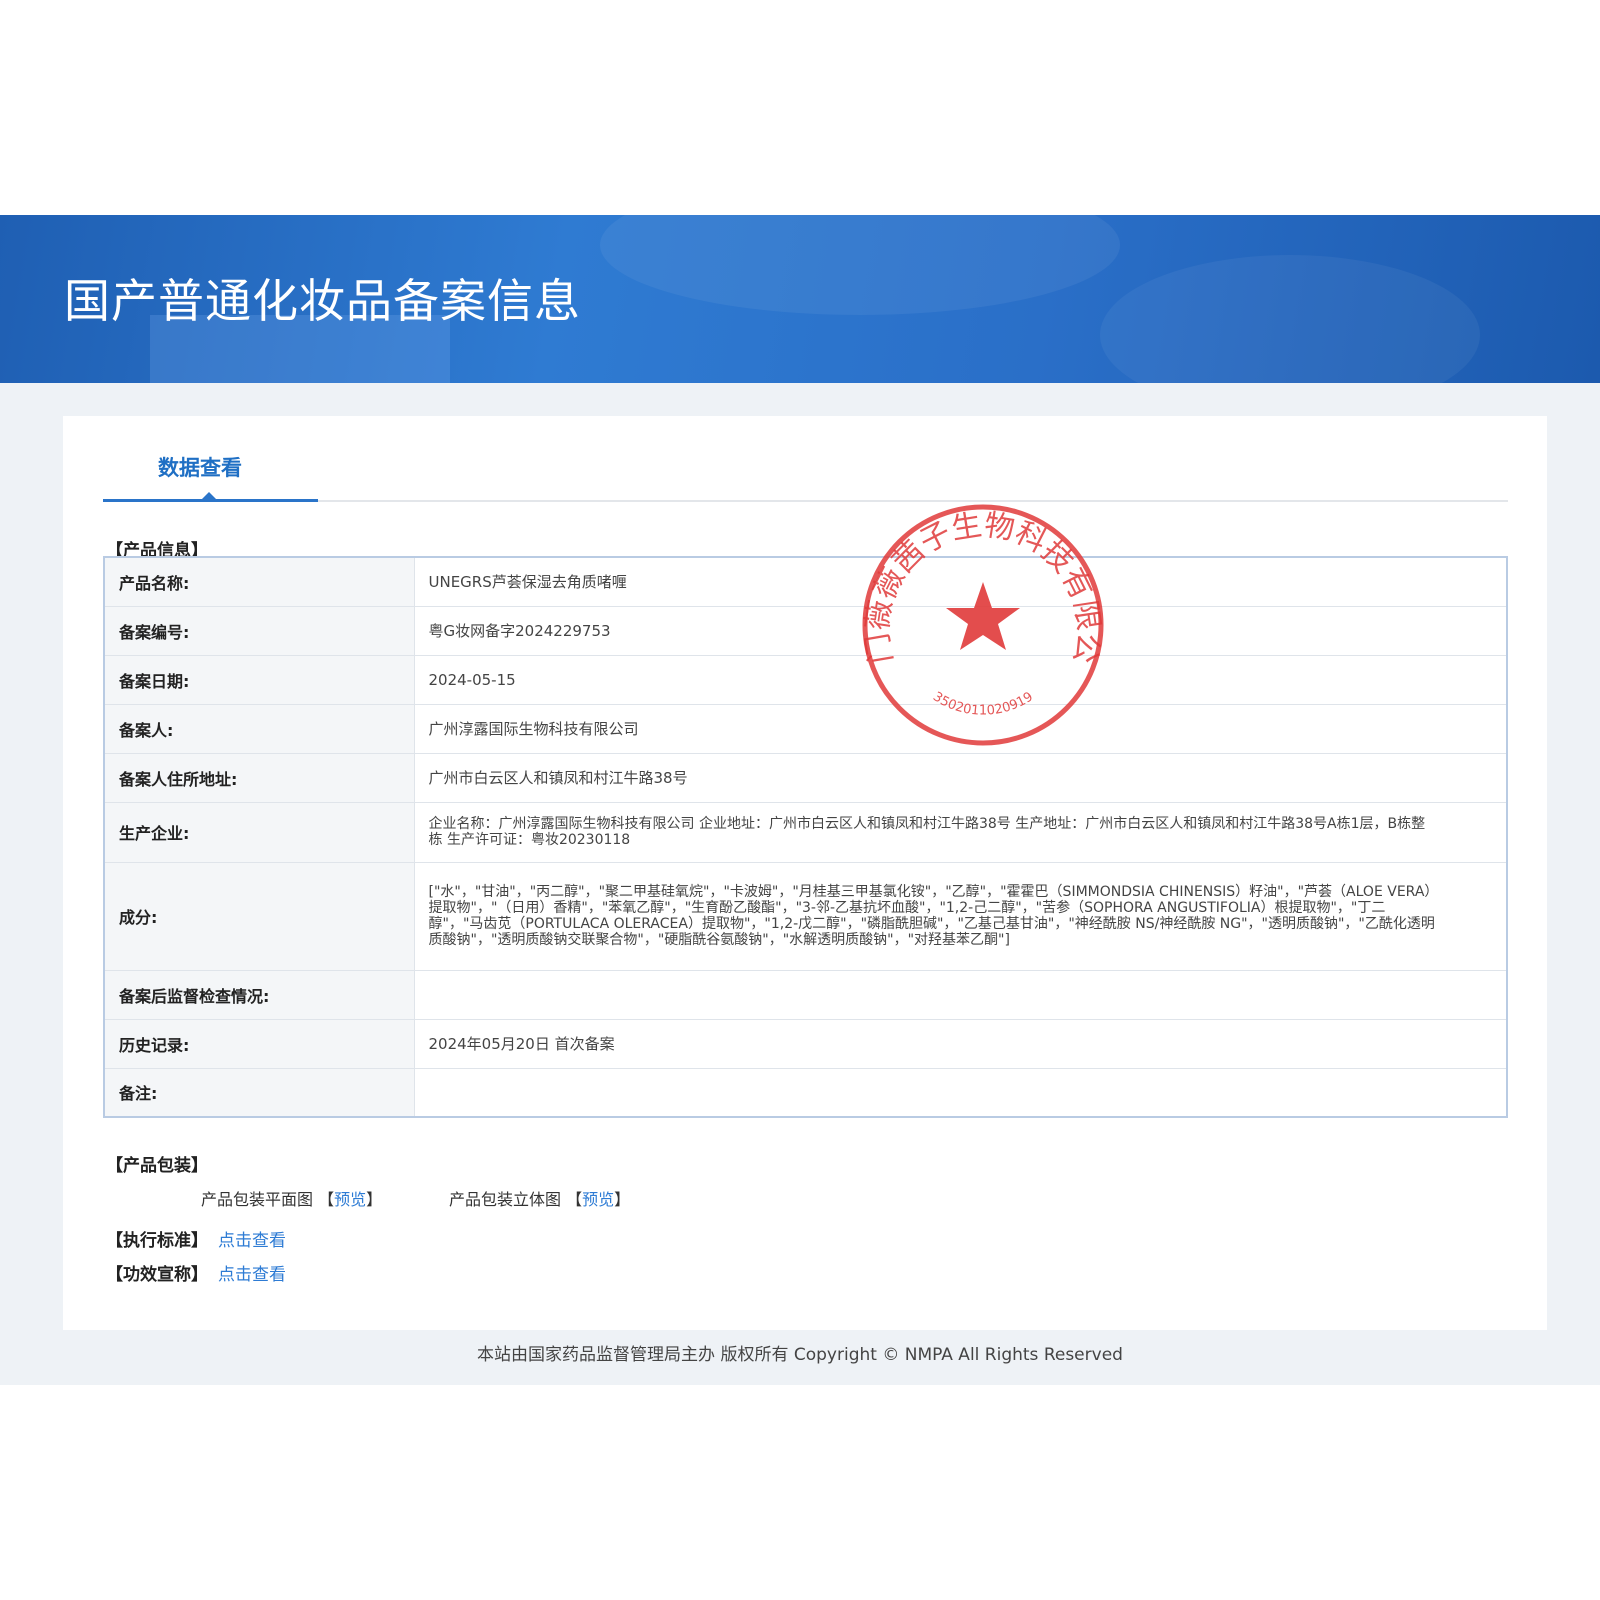 This screenshot has width=1600, height=1600. I want to click on section-standard: 【执行标准】, so click(157, 1241).